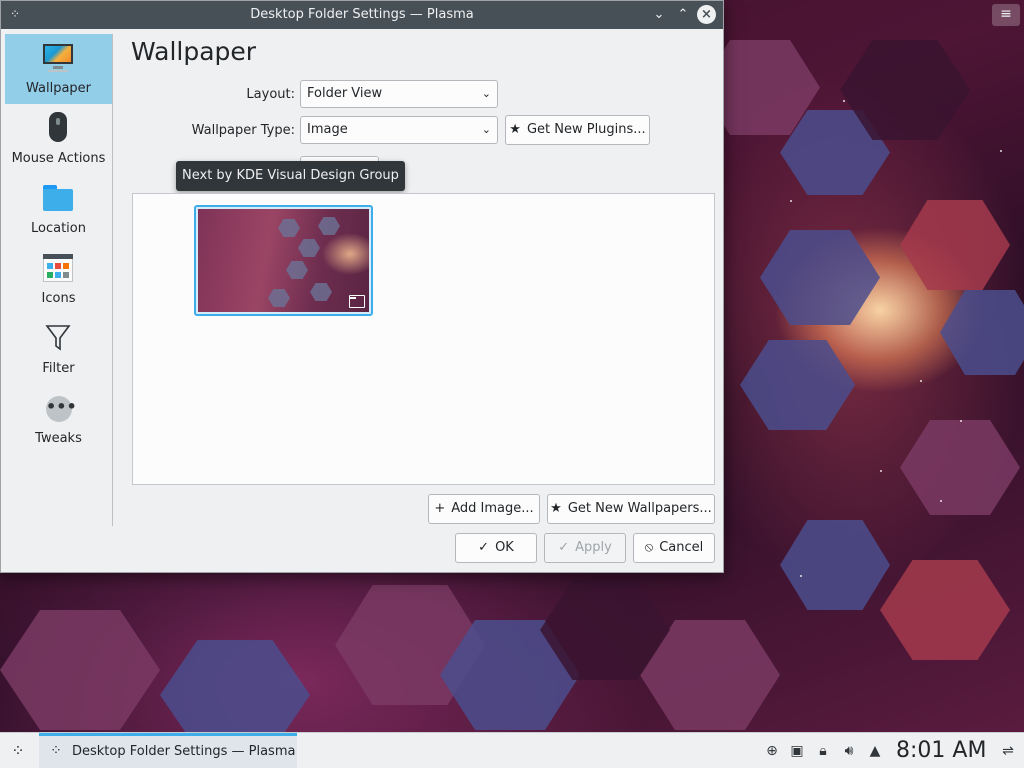 This screenshot has height=768, width=1024. I want to click on clock: 8:01 AM, so click(941, 750).